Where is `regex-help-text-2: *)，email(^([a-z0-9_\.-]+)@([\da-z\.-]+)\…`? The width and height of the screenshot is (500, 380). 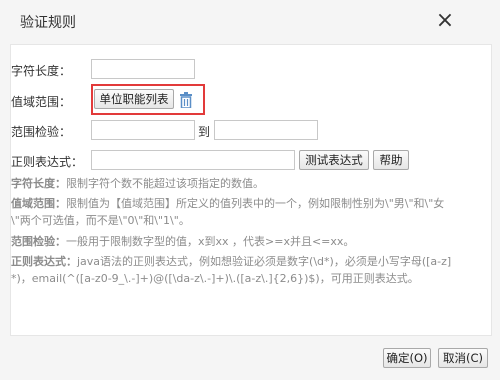 regex-help-text-2: *)，email(^([a-z0-9_\.-]+)@([\da-z\.-]+)\… is located at coordinates (215, 278).